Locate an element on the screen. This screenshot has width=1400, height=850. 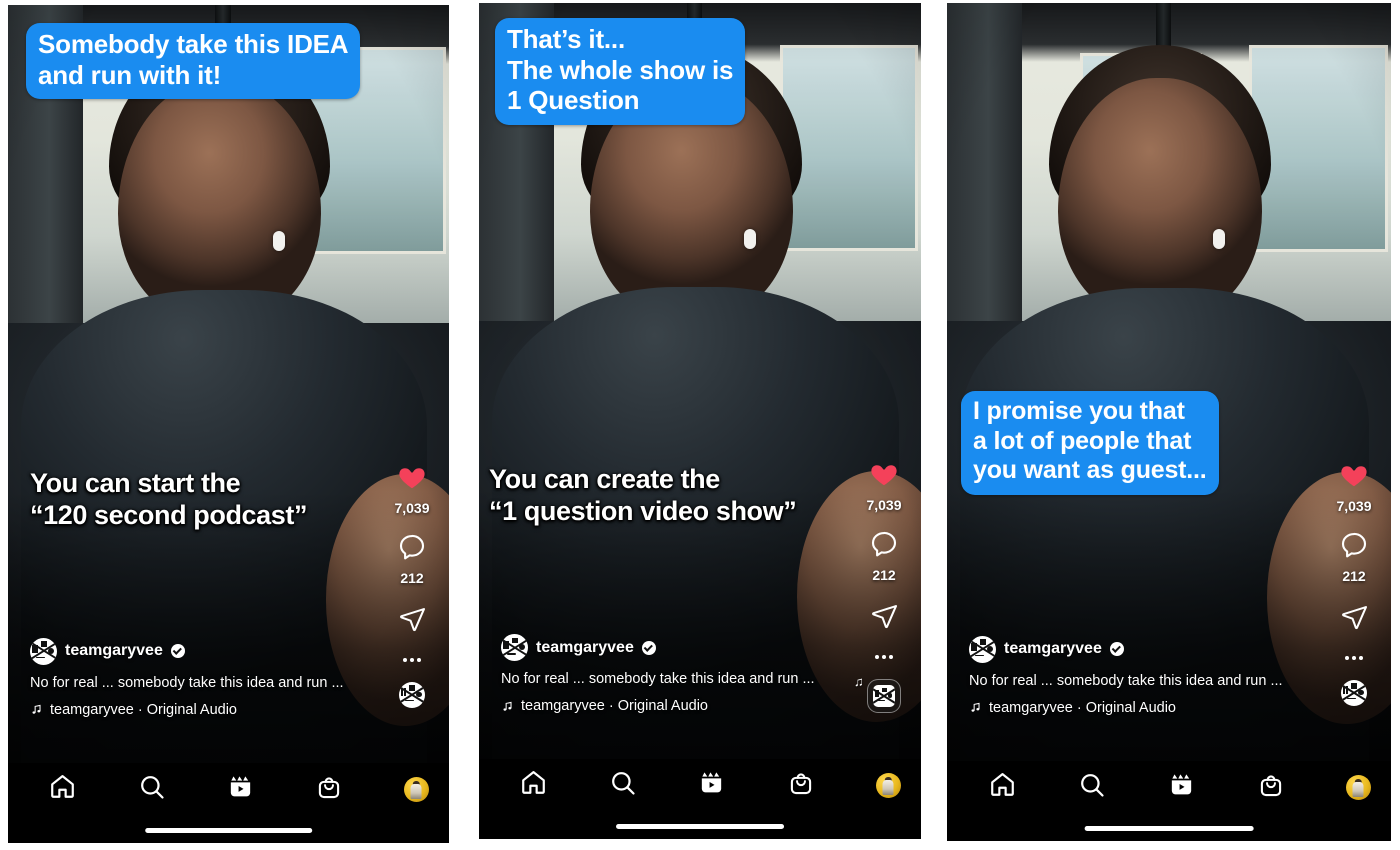
like-count: 7,039 is located at coordinates (1354, 505).